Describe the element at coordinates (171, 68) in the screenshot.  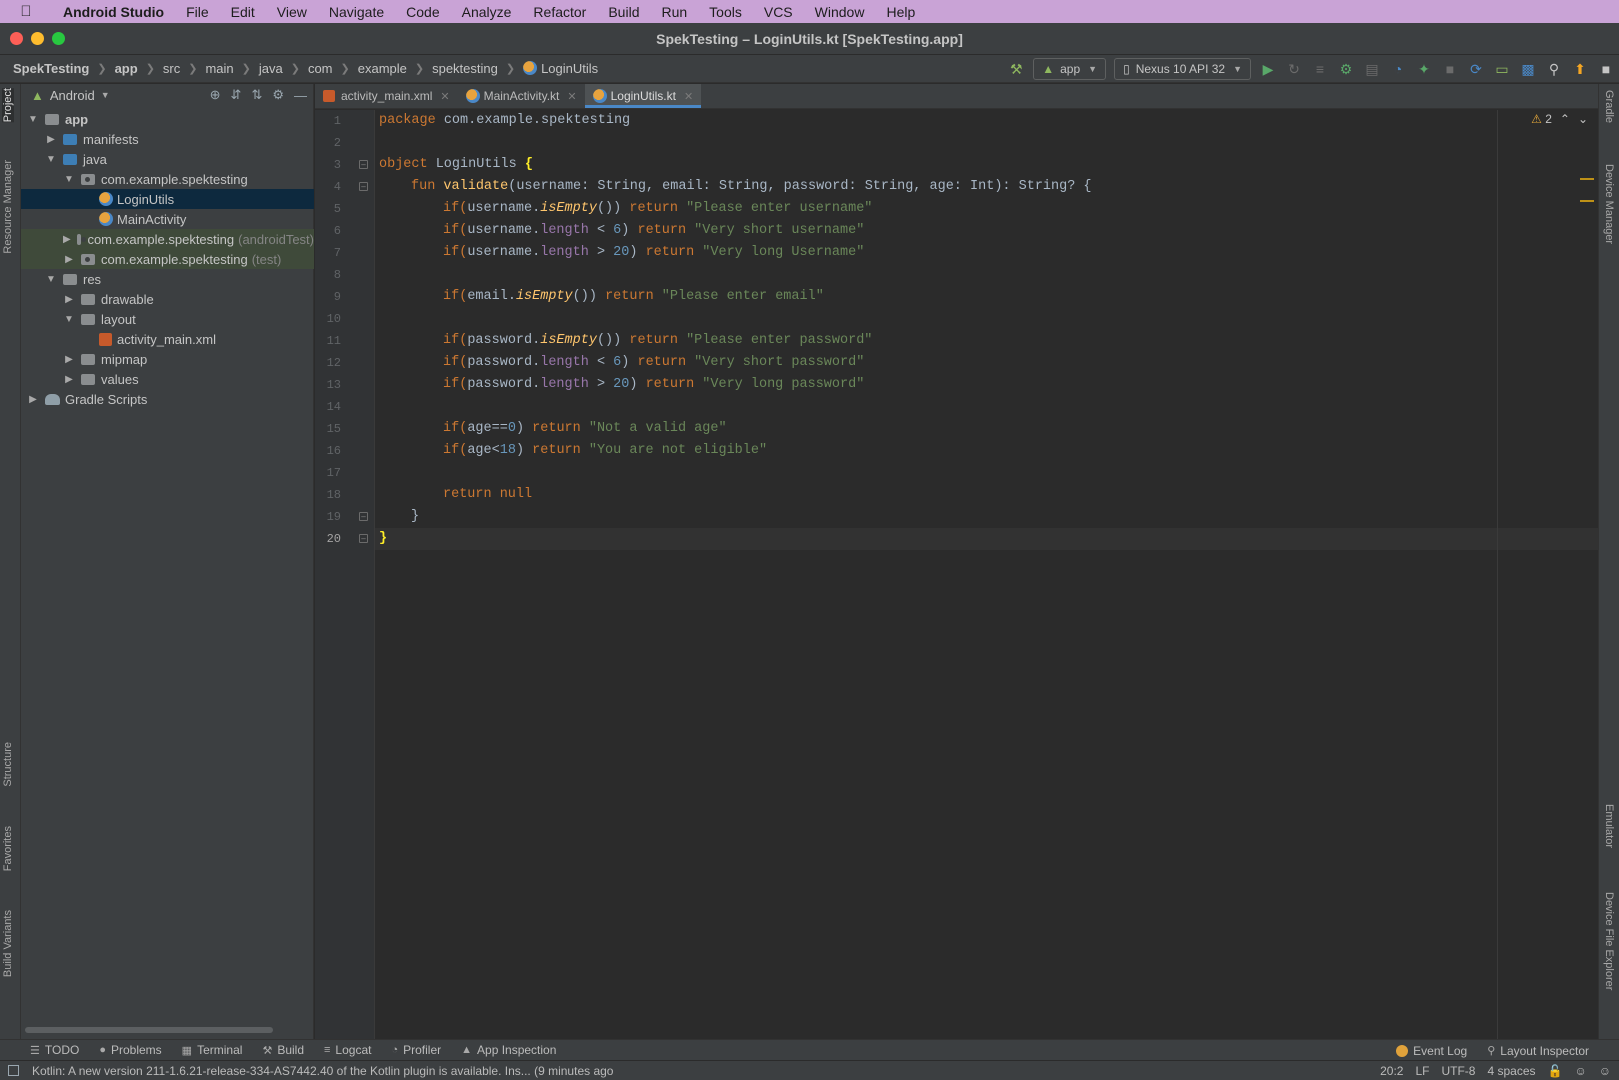
I see `breadcrumb-src: src` at that location.